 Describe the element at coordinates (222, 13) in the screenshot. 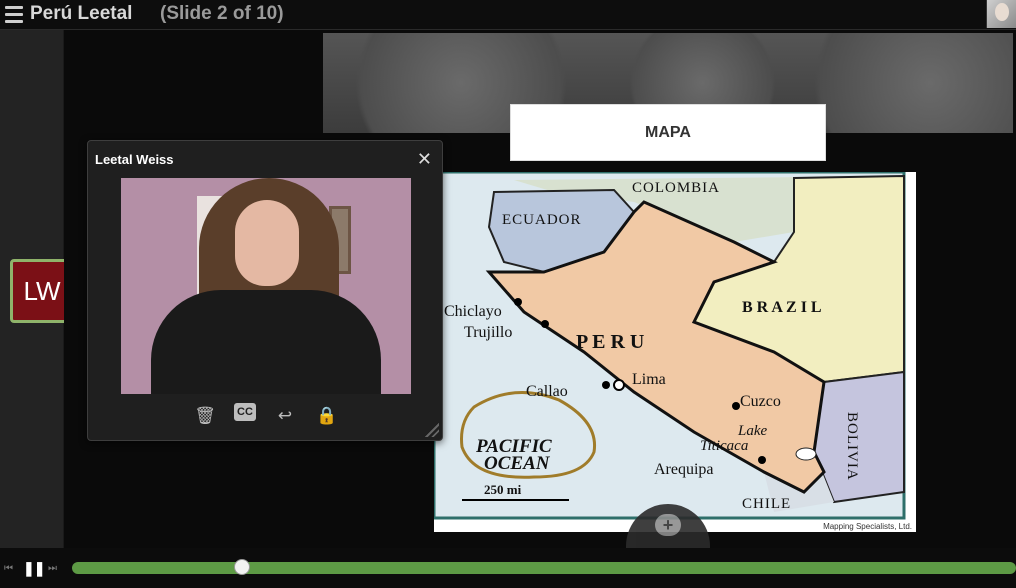

I see `slide-counter: (Slide 2 of 10)` at that location.